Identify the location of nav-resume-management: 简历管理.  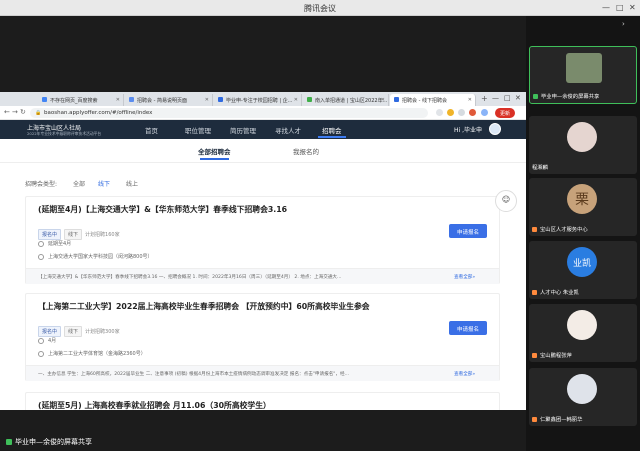
(243, 130).